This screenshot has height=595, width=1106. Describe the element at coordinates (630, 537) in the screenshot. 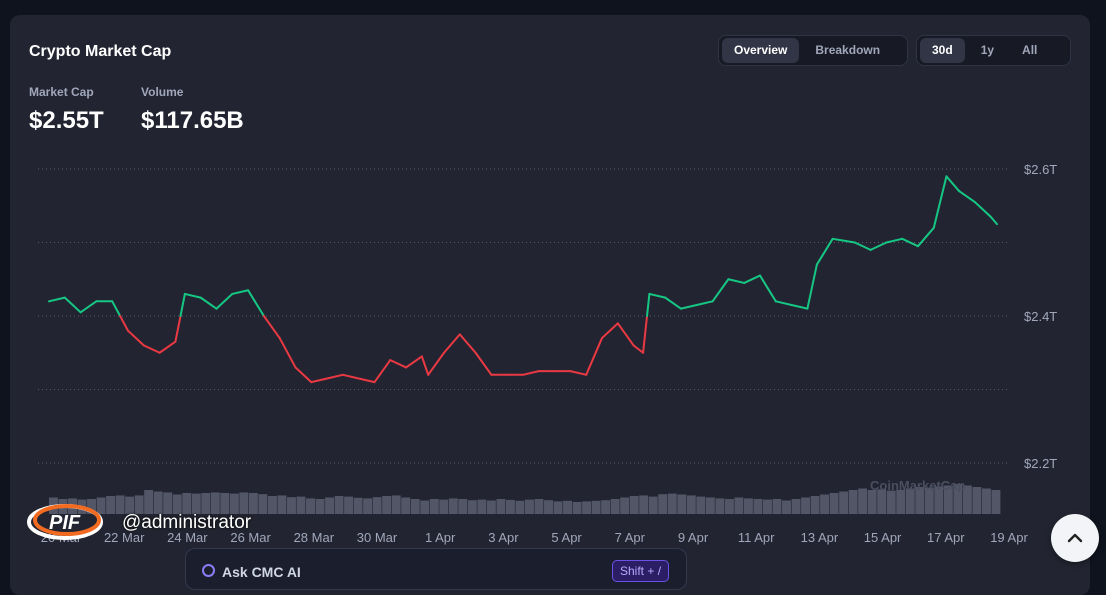

I see `x-tick-label: 7 Apr` at that location.